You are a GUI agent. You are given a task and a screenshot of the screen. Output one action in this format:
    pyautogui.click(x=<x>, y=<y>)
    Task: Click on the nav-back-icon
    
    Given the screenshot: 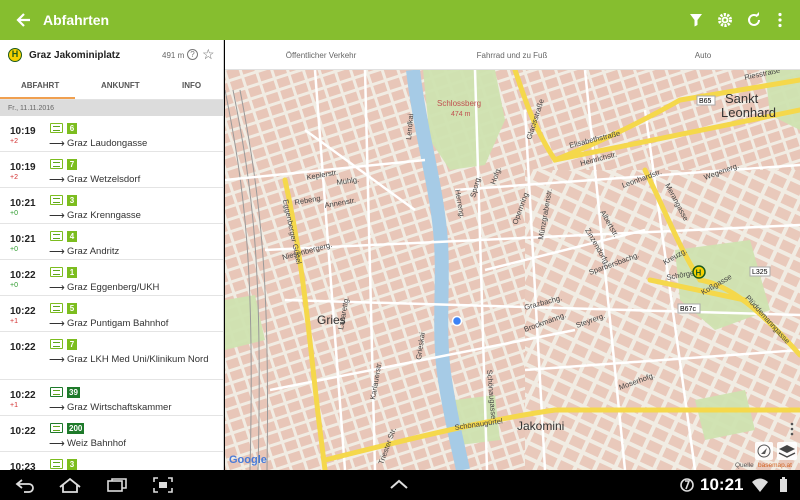 What is the action you would take?
    pyautogui.click(x=25, y=485)
    